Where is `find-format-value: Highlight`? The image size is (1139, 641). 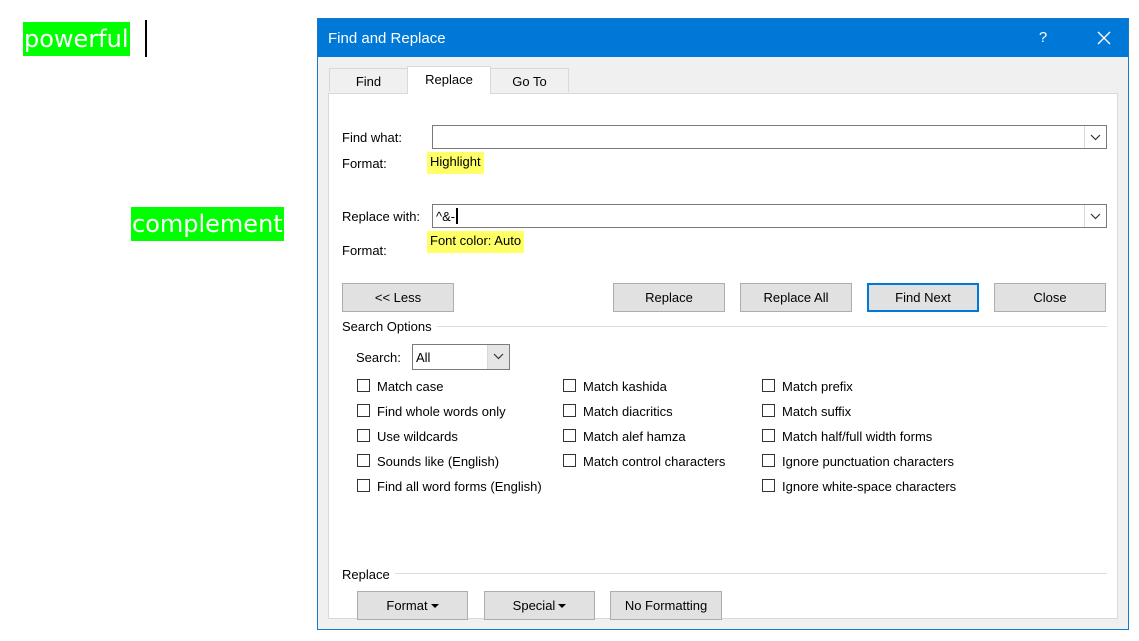 find-format-value: Highlight is located at coordinates (455, 163).